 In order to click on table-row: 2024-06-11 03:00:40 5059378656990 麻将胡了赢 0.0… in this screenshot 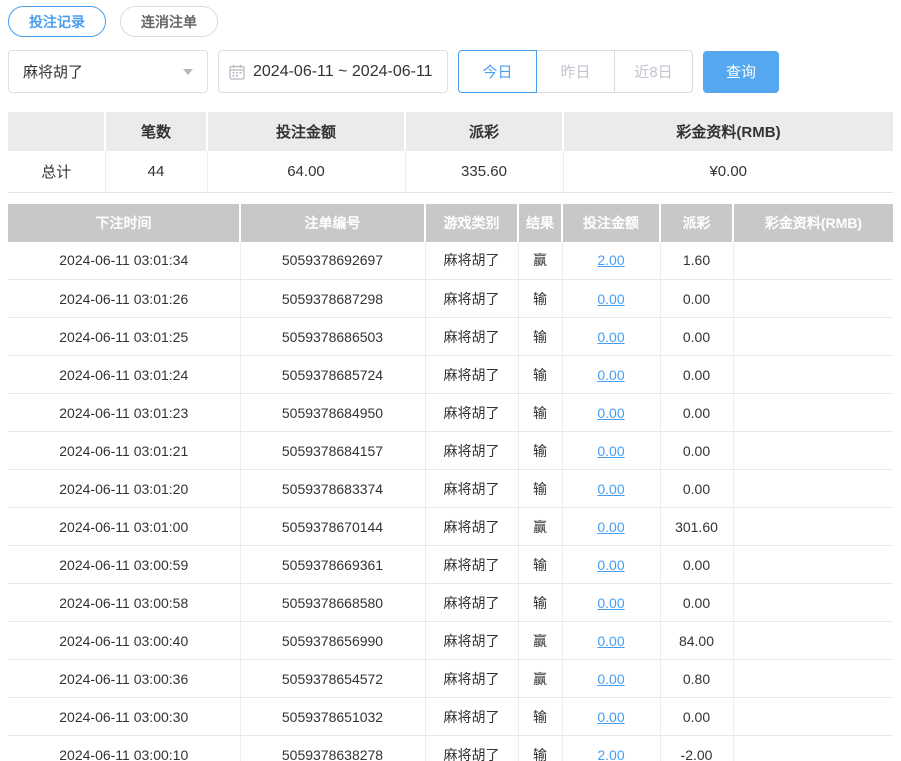, I will do `click(450, 640)`.